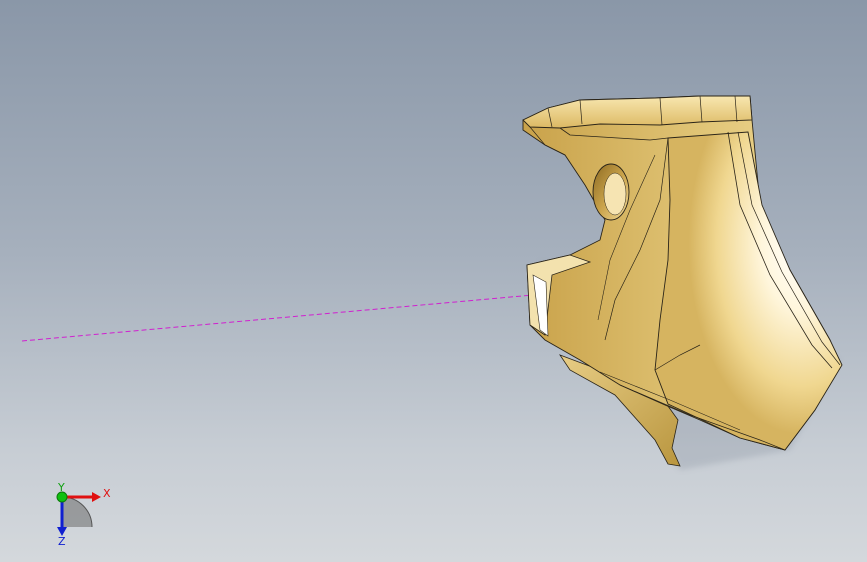  Describe the element at coordinates (61, 487) in the screenshot. I see `y-axis-label: Y` at that location.